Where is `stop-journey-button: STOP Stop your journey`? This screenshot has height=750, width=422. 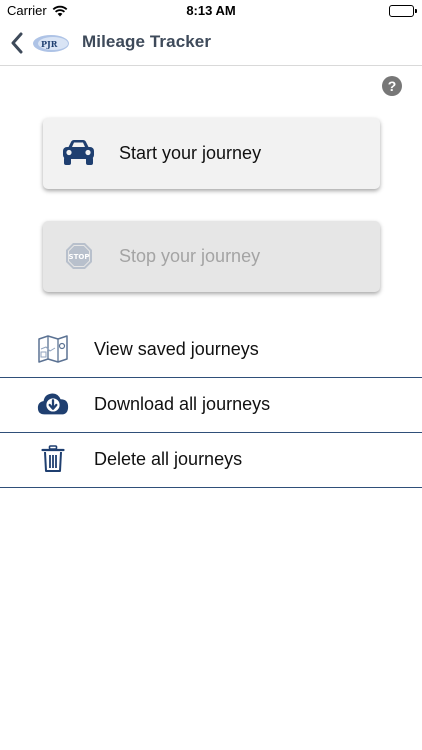
stop-journey-button: STOP Stop your journey is located at coordinates (211, 256).